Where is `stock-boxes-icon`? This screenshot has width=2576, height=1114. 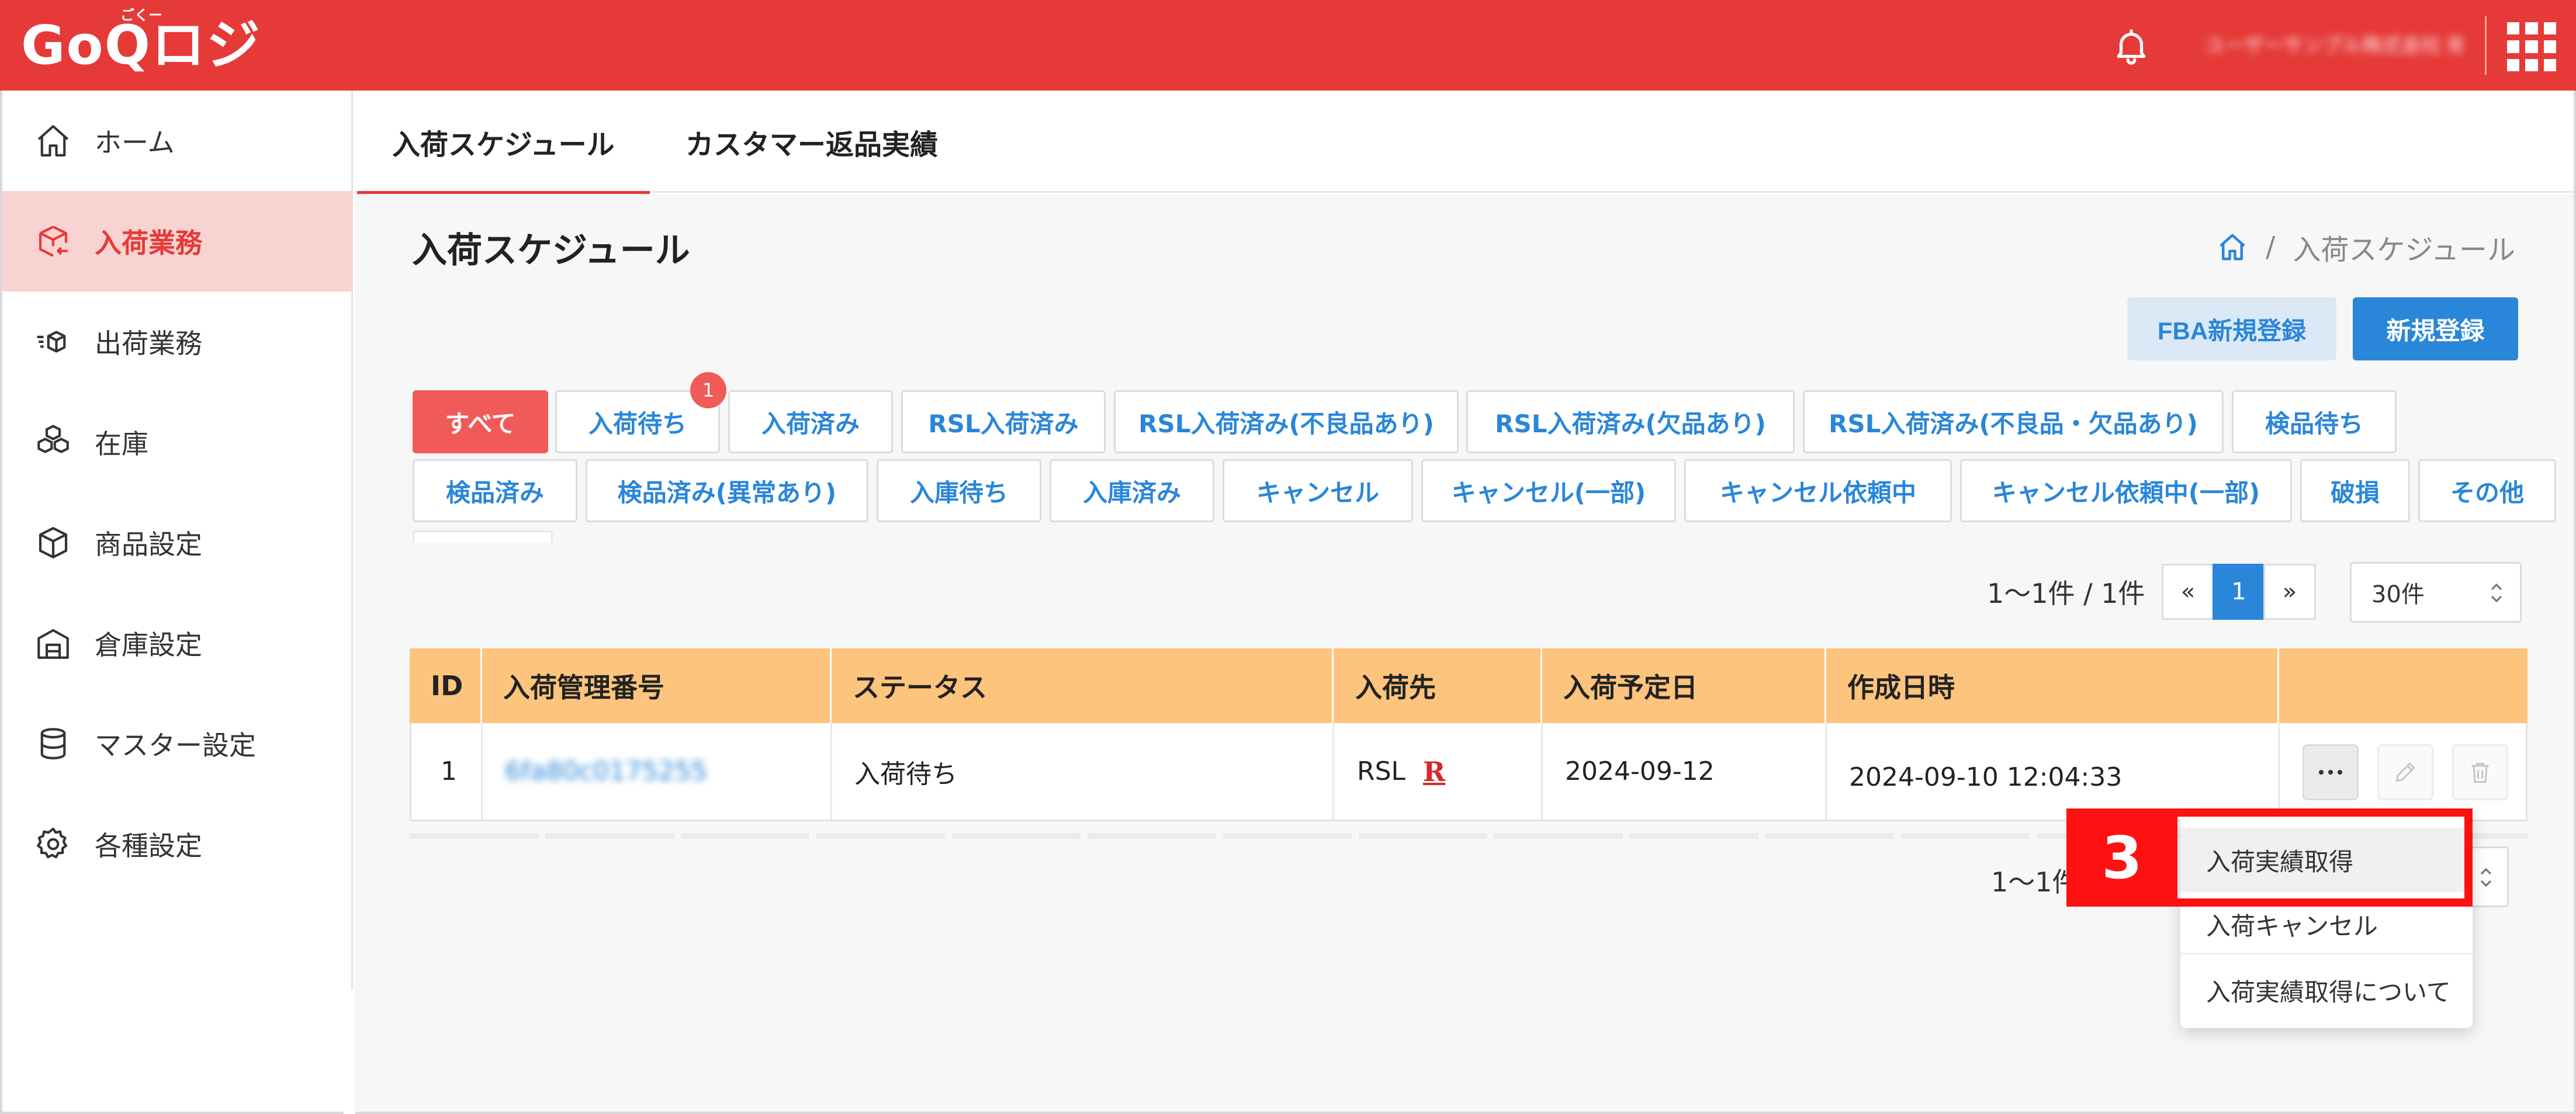
stock-boxes-icon is located at coordinates (53, 439).